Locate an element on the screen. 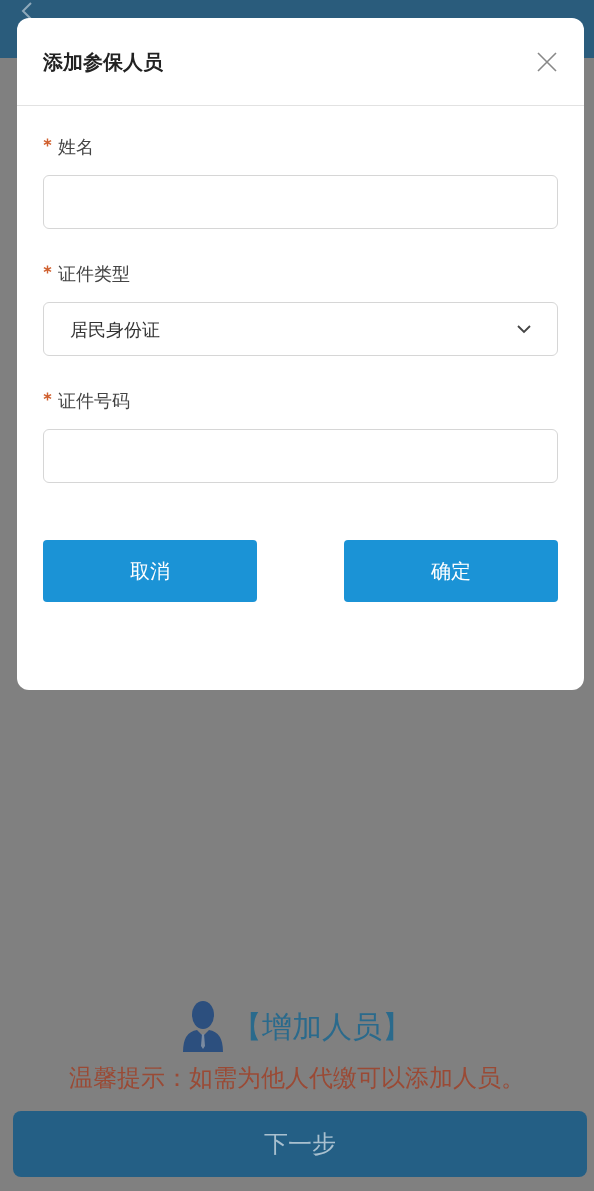 The height and width of the screenshot is (1191, 594). next-button: 下一步 is located at coordinates (300, 1144).